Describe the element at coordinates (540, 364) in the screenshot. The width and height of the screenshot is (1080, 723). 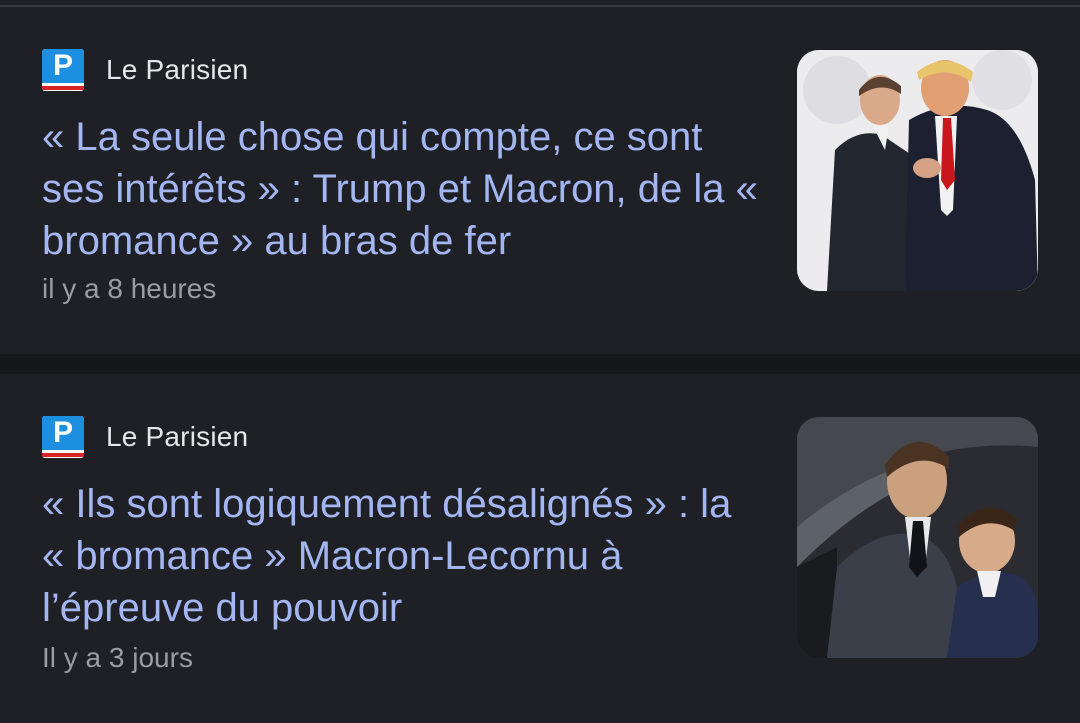
I see `card-divider` at that location.